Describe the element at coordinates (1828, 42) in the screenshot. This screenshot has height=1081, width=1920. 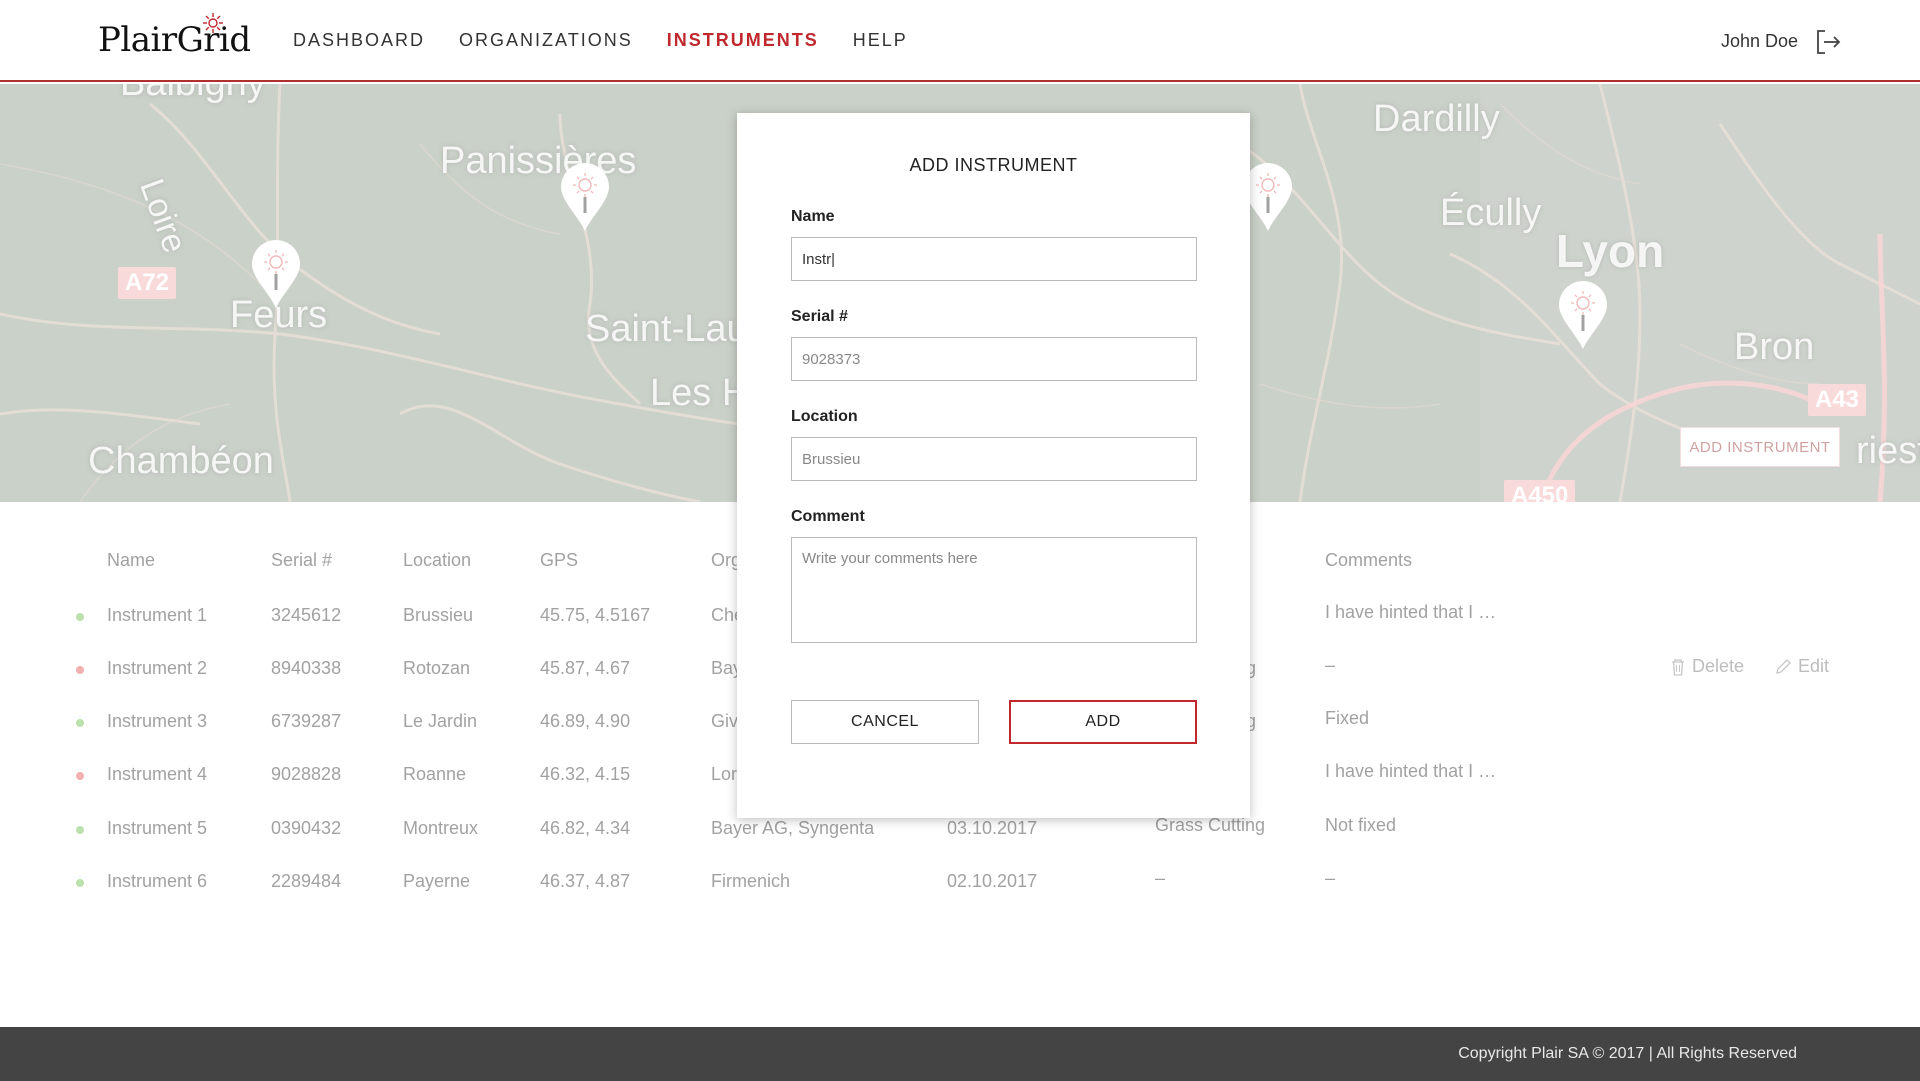
I see `logout-icon` at that location.